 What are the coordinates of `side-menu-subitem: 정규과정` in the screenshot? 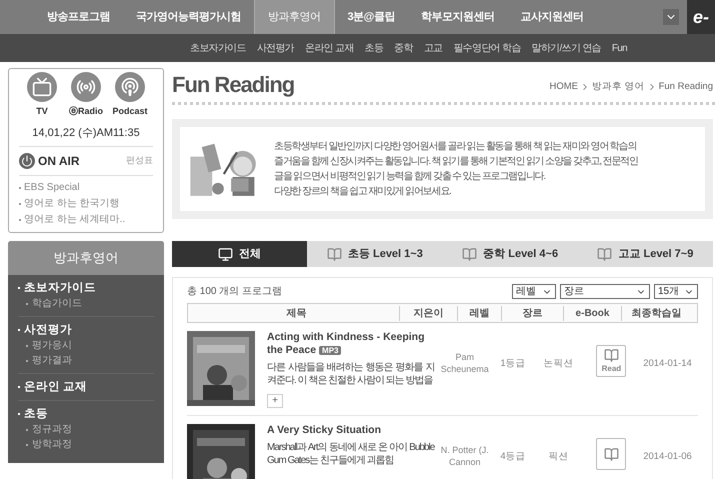 It's located at (52, 430).